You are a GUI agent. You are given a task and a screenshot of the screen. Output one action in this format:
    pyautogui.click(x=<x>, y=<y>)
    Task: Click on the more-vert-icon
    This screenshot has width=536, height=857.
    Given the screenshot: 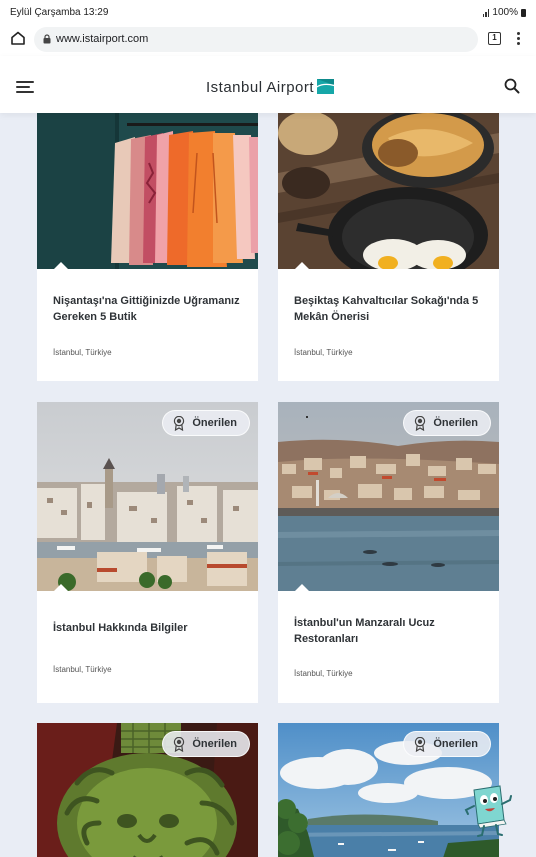 What is the action you would take?
    pyautogui.click(x=518, y=39)
    